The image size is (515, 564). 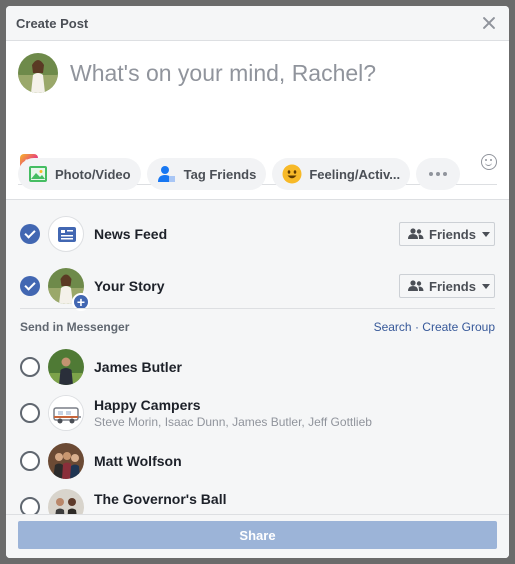 I want to click on more-options-button, so click(x=438, y=174).